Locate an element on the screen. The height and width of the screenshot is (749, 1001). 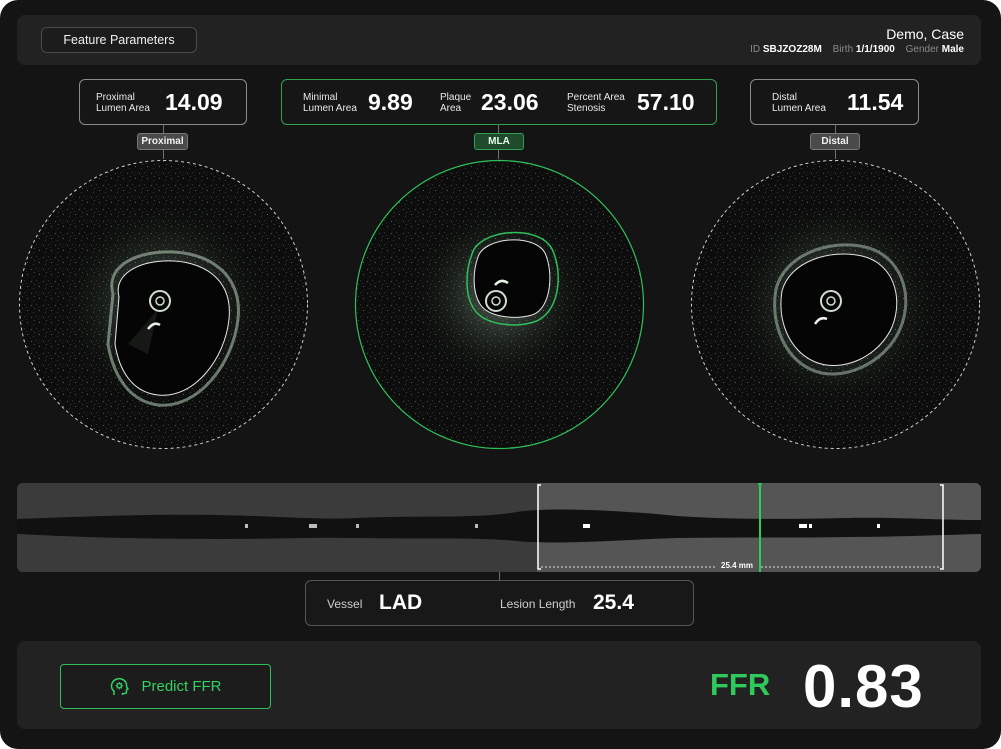
minimal-lumen-area-label: Minimal Lumen Area is located at coordinates (330, 103).